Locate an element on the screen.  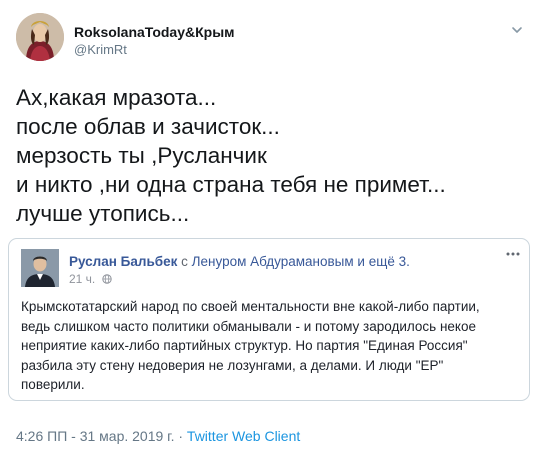
user-avatar is located at coordinates (40, 37).